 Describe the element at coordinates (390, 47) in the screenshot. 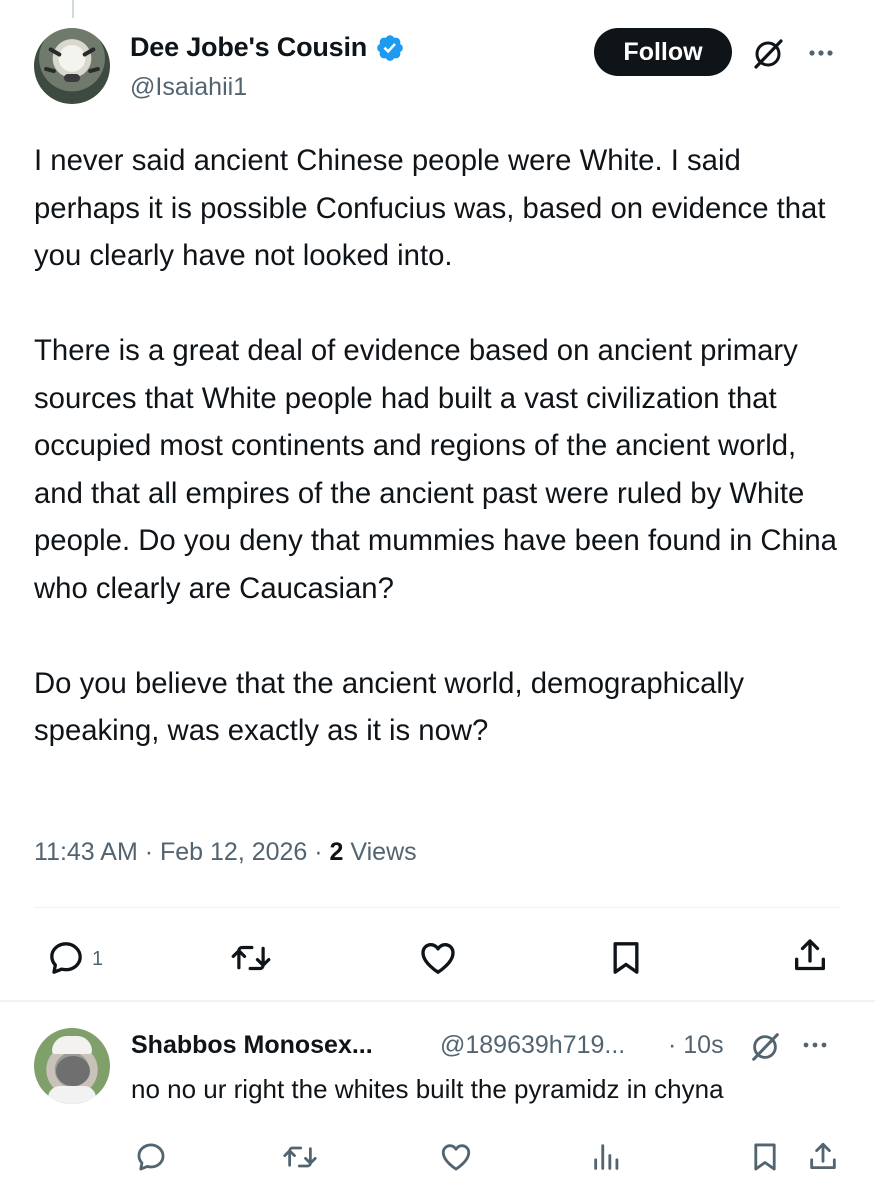

I see `verified-badge-icon` at that location.